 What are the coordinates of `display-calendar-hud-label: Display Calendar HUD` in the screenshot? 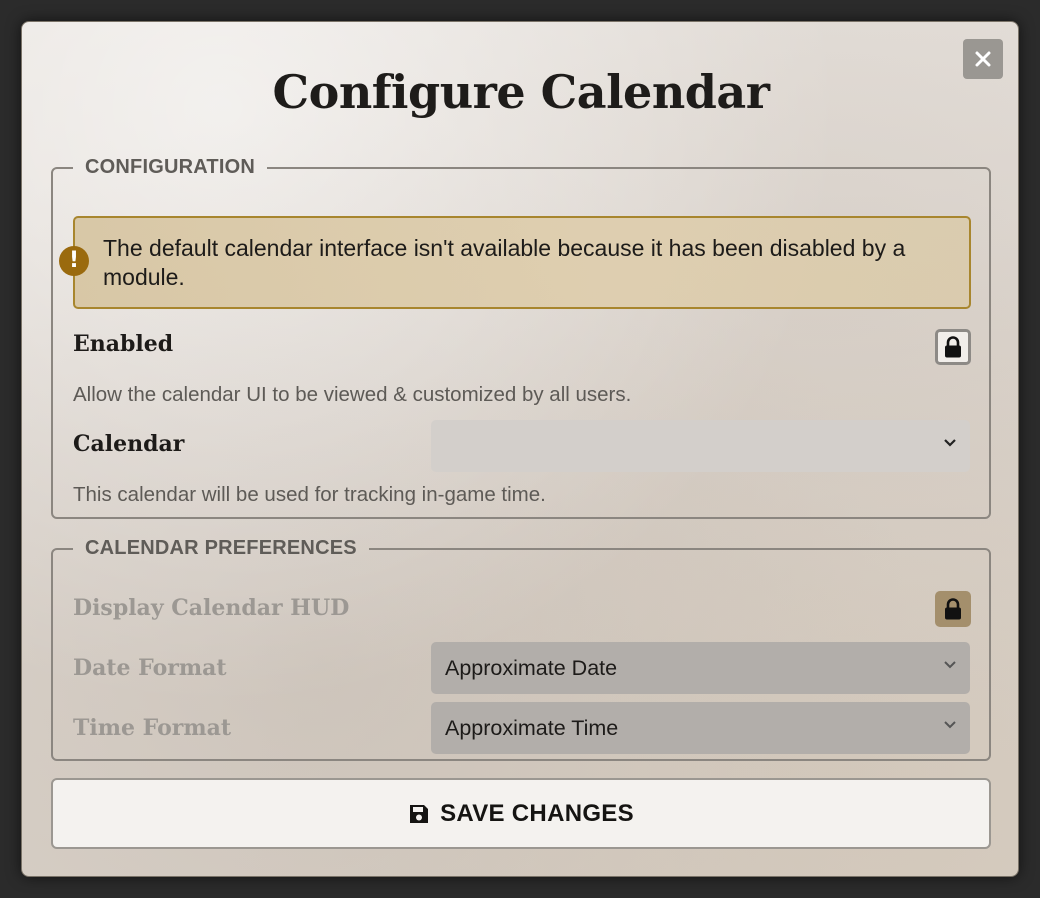 It's located at (211, 608).